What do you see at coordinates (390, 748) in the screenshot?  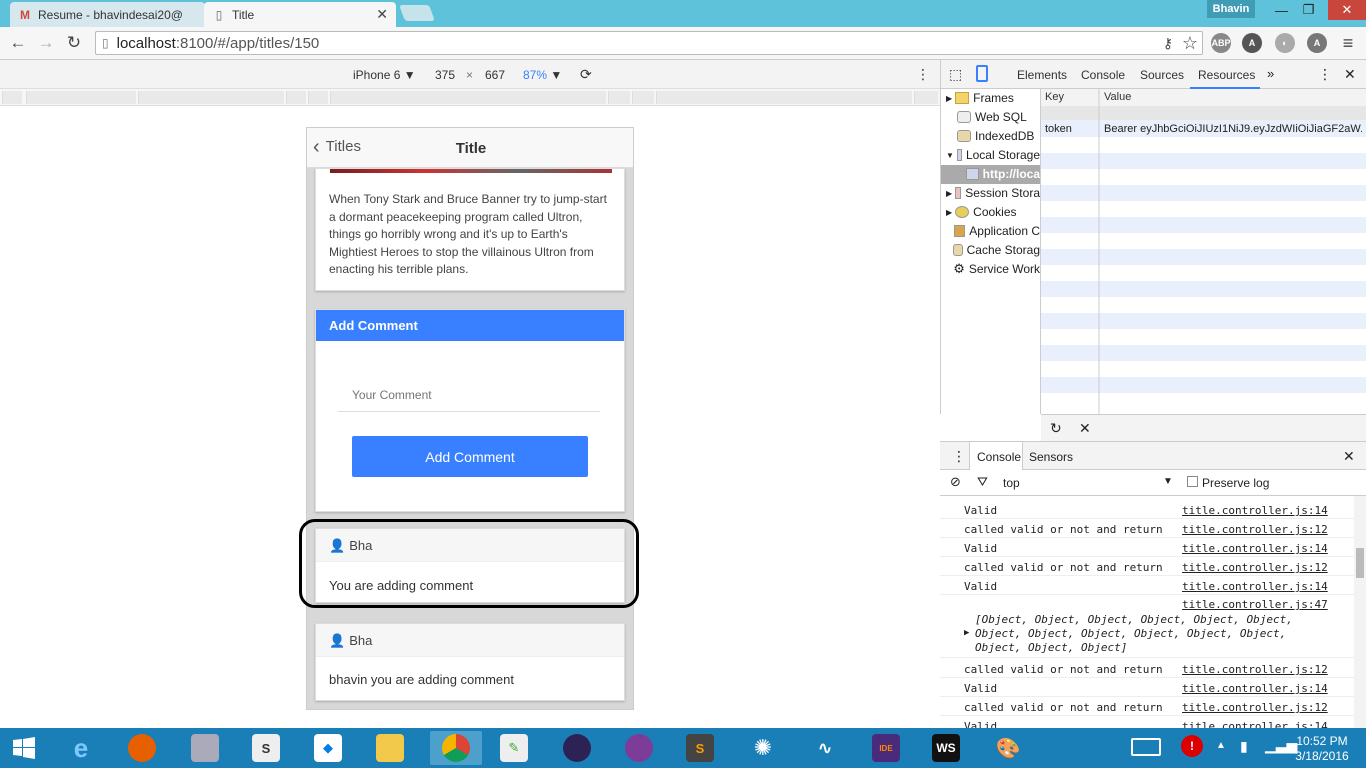 I see `file-explorer-icon` at bounding box center [390, 748].